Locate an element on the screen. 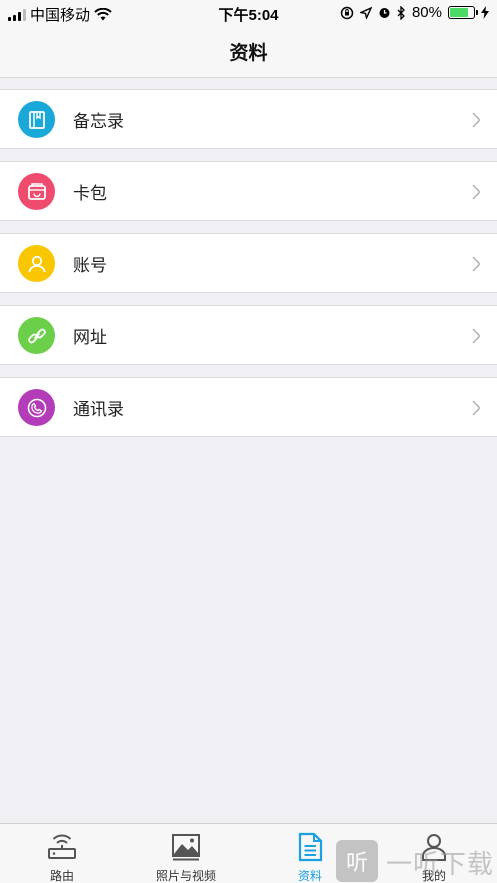  page-title: 资料 is located at coordinates (248, 53).